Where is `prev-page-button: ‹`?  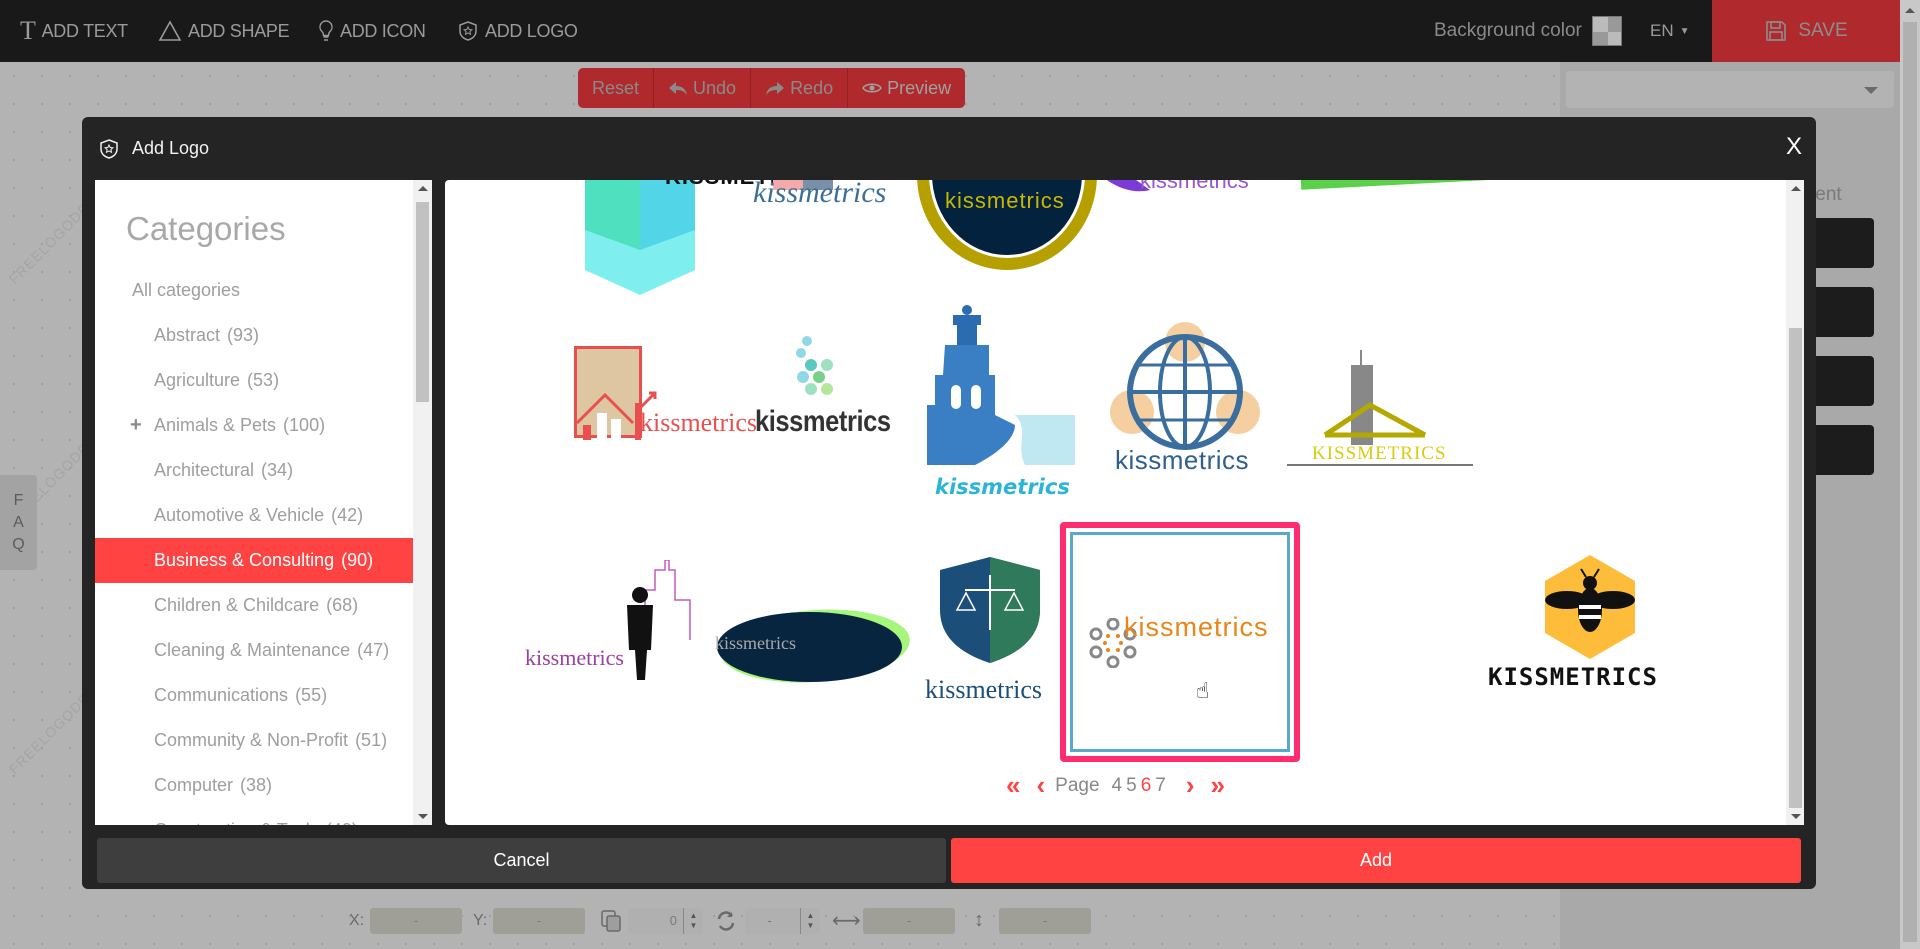
prev-page-button: ‹ is located at coordinates (1040, 785).